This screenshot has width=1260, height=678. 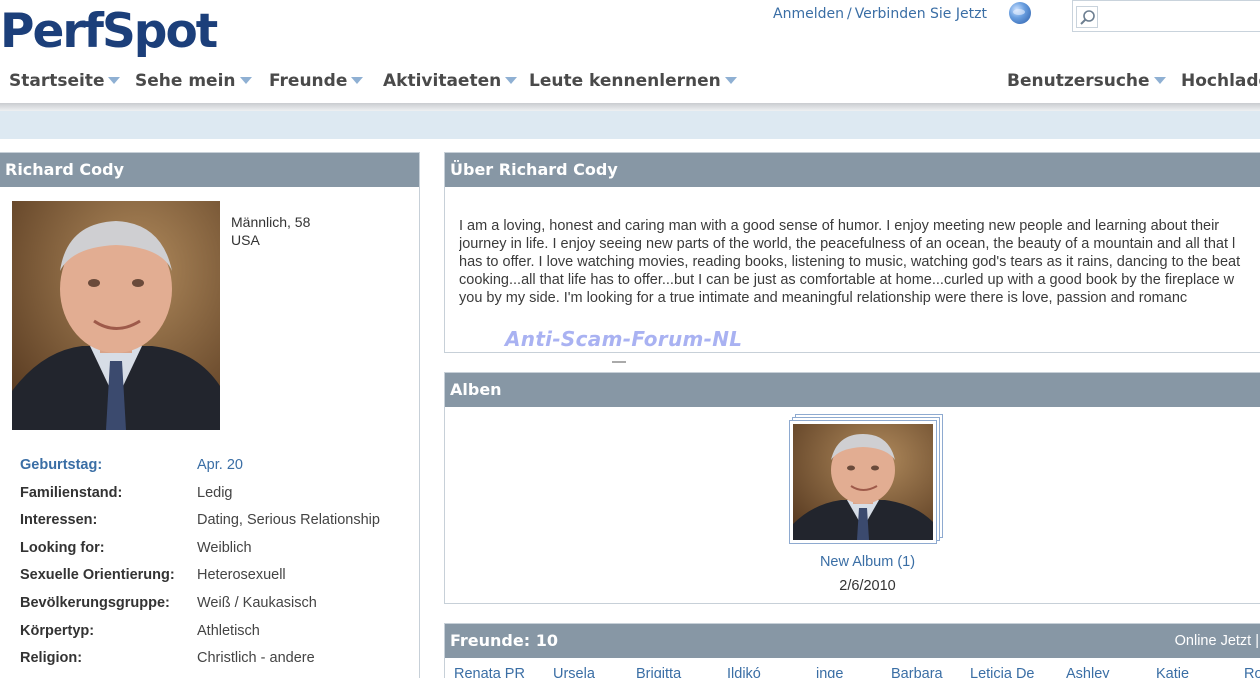 I want to click on nav-sehe-mein: Sehe mein, so click(x=193, y=81).